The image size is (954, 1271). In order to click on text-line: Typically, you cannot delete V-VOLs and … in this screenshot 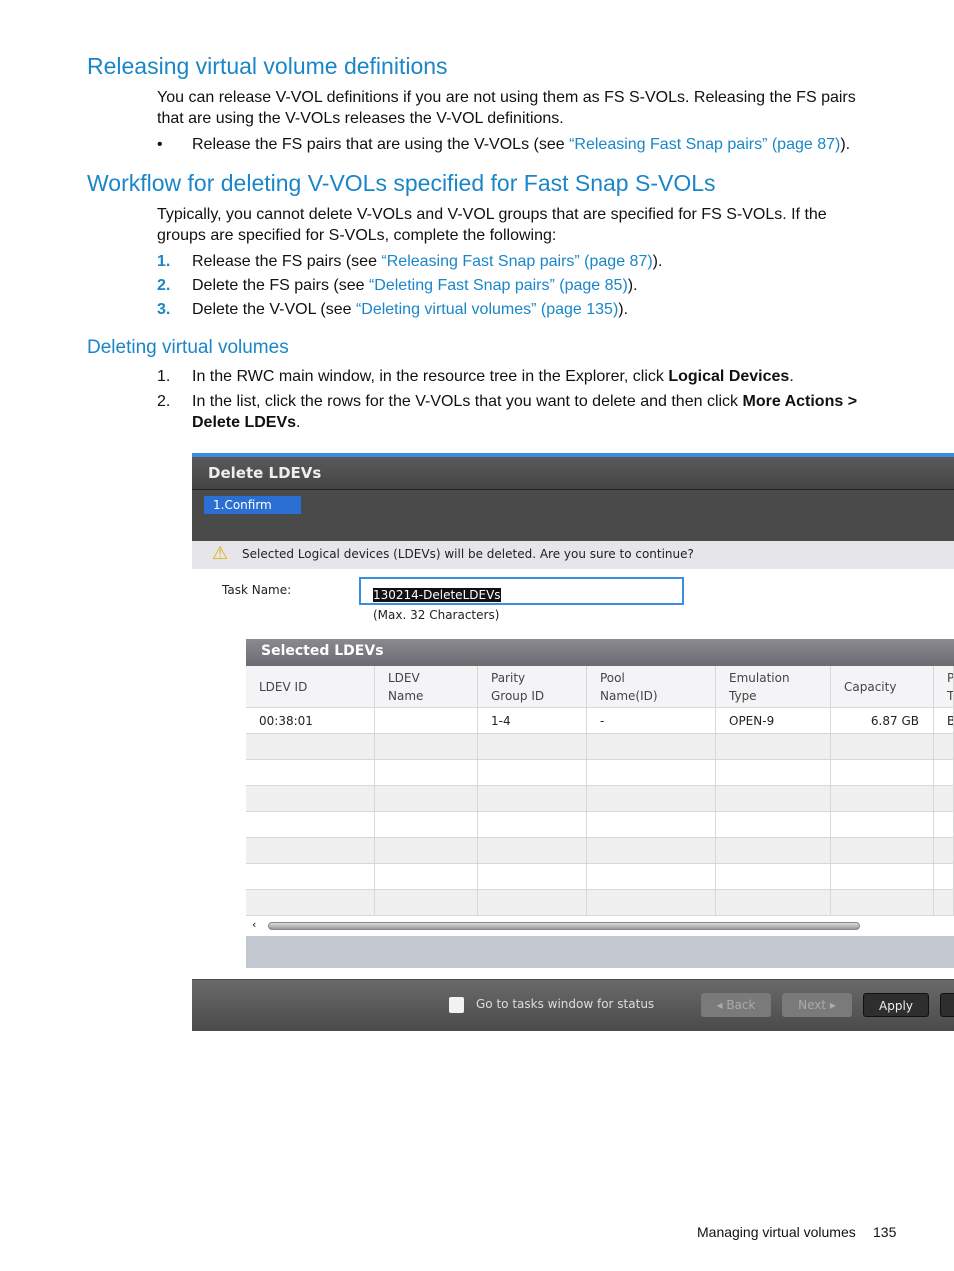, I will do `click(492, 214)`.